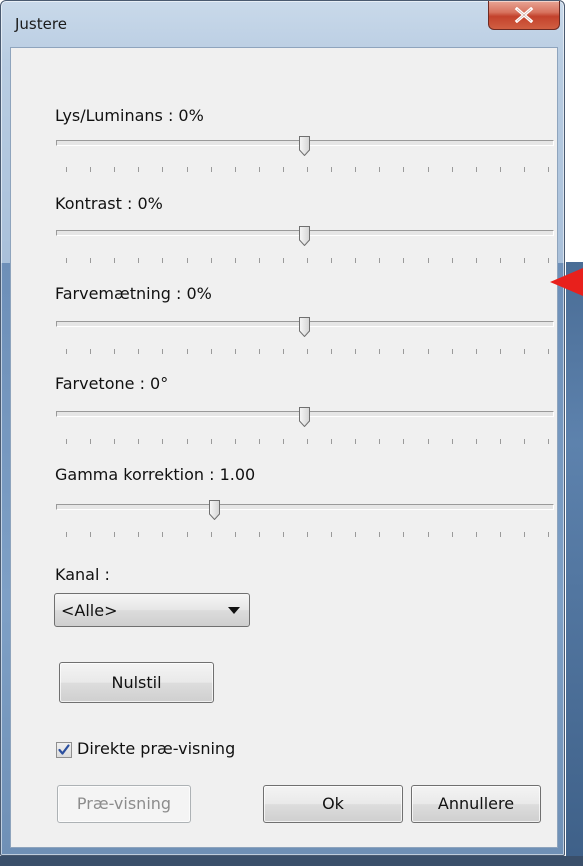  What do you see at coordinates (129, 115) in the screenshot?
I see `brightness-label: Lys/Luminans : 0%` at bounding box center [129, 115].